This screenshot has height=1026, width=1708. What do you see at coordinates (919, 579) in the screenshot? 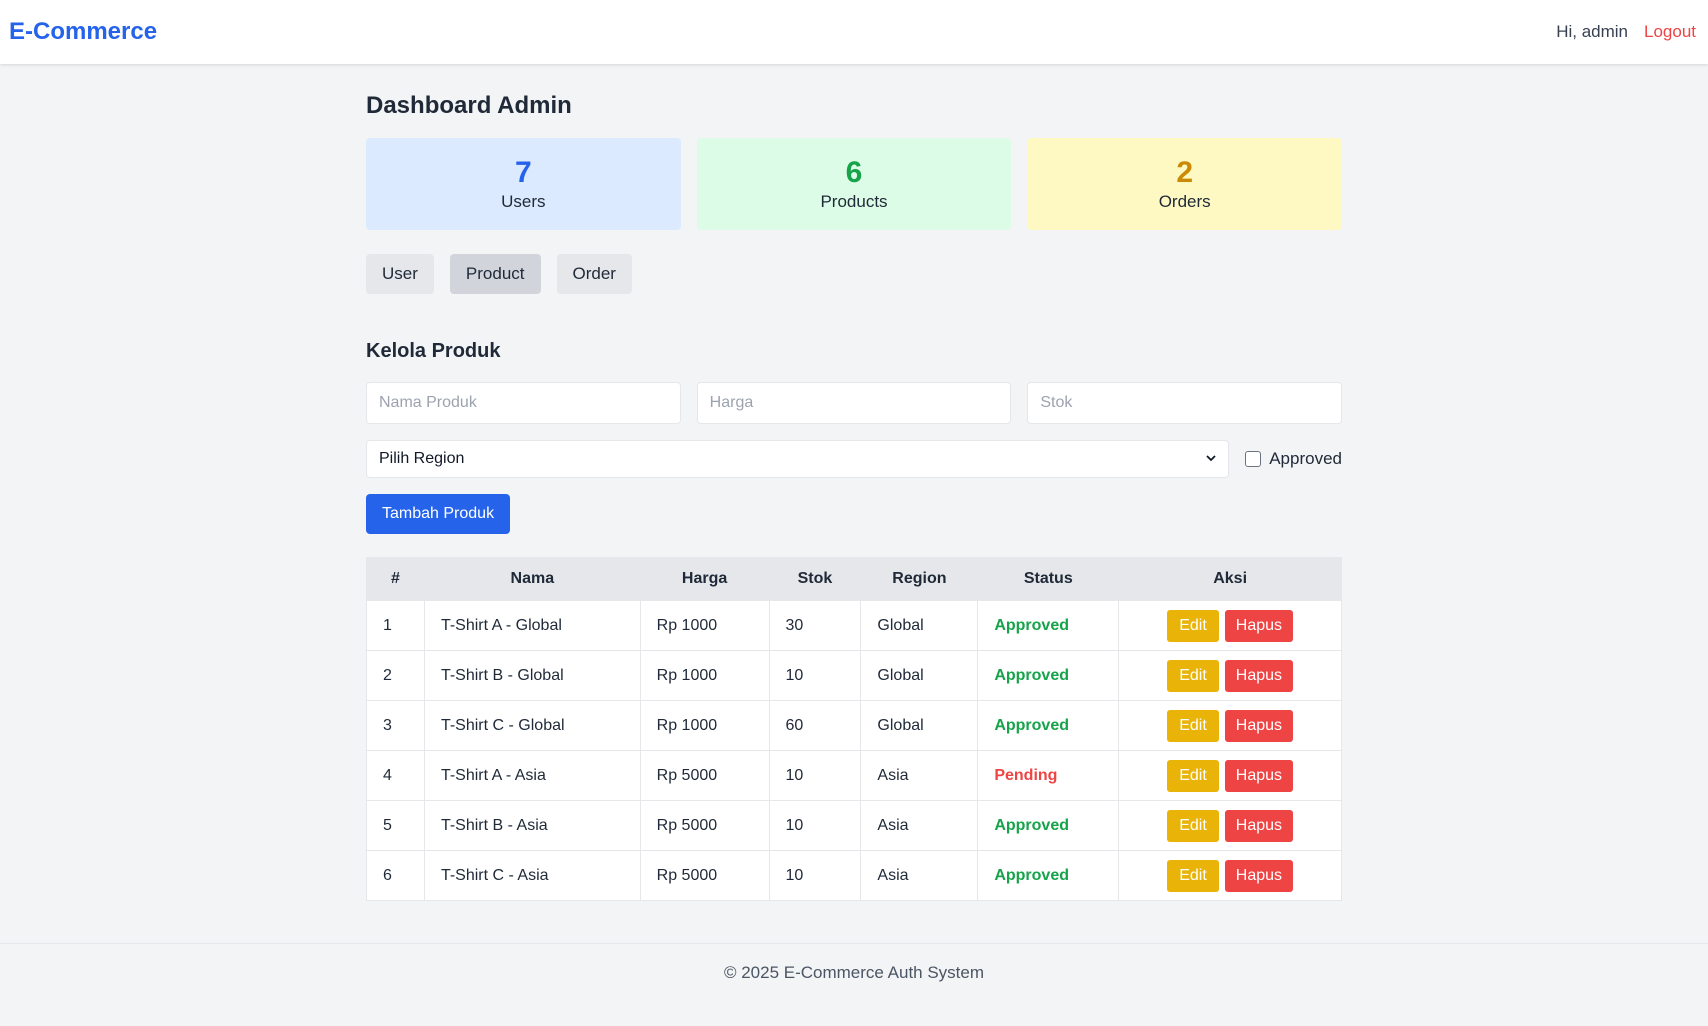
I see `header-region: Region` at bounding box center [919, 579].